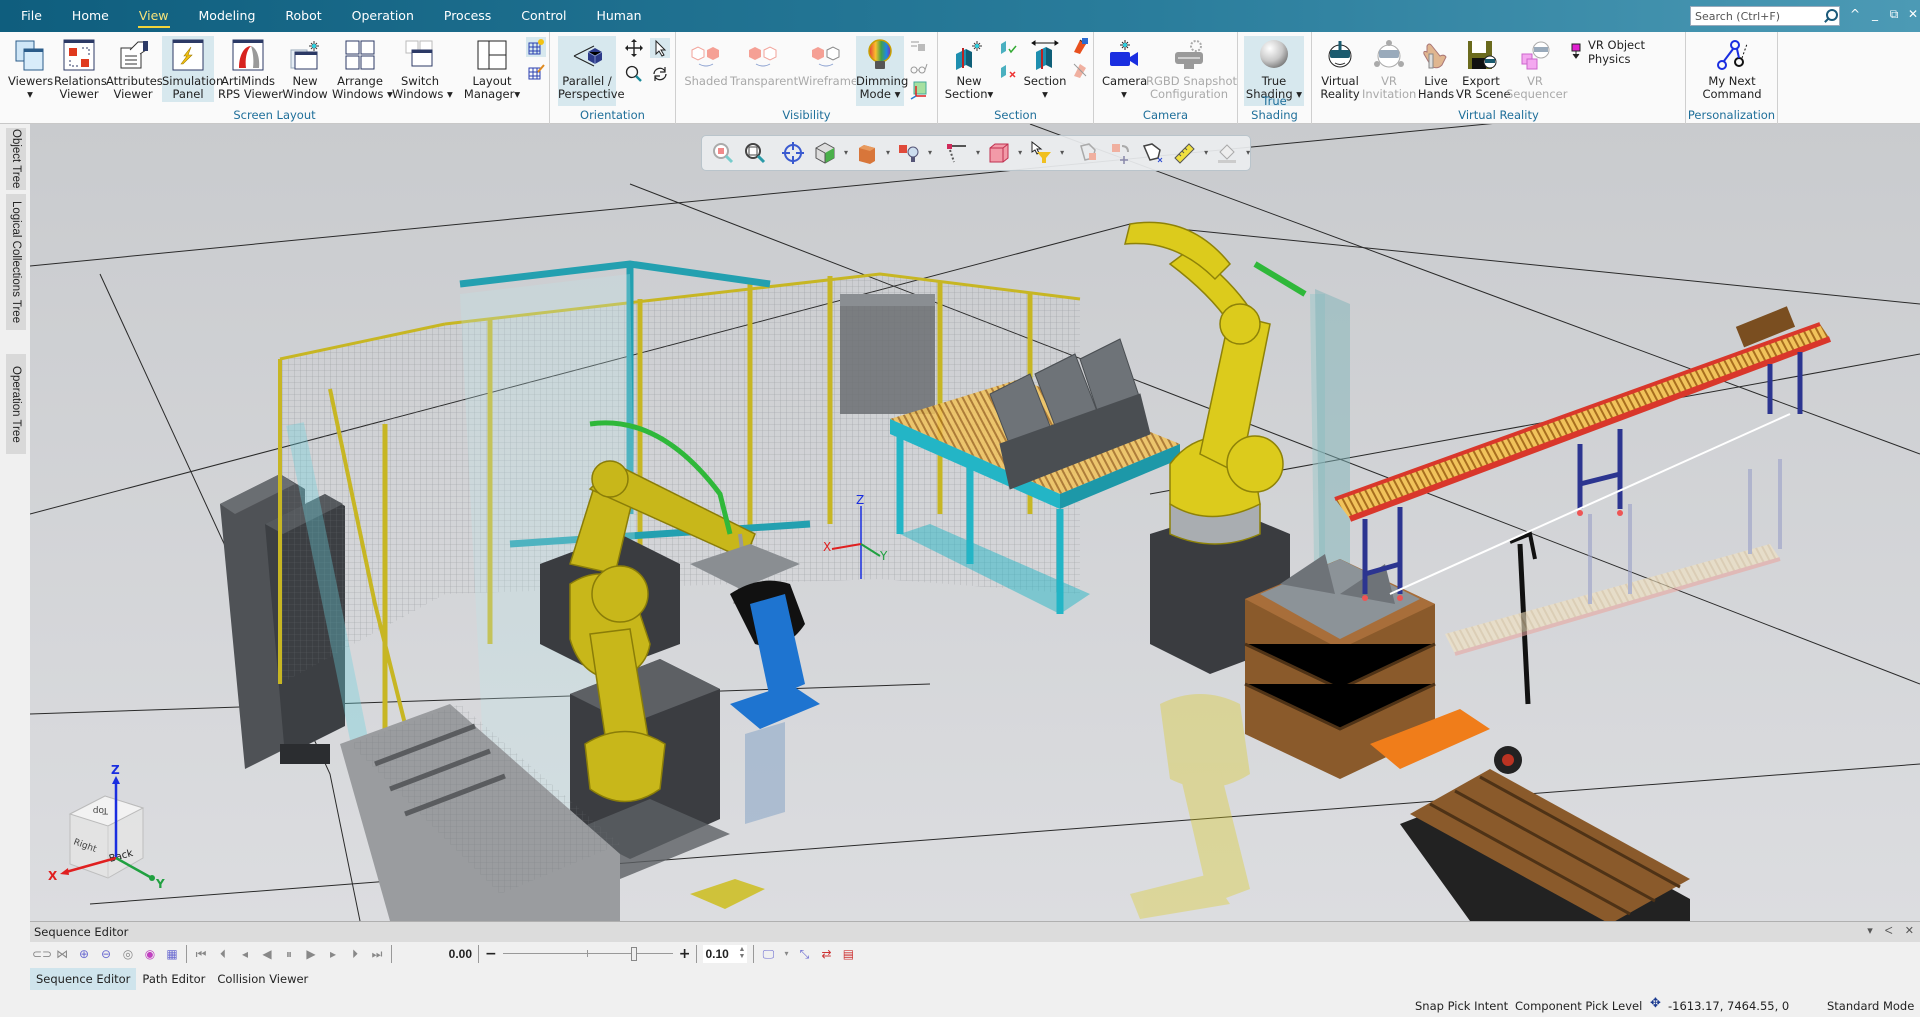 This screenshot has height=1017, width=1920. I want to click on camera-button: Camera ▾, so click(1124, 68).